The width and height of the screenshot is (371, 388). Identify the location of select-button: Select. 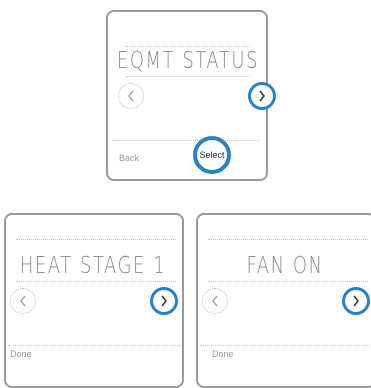
(212, 155).